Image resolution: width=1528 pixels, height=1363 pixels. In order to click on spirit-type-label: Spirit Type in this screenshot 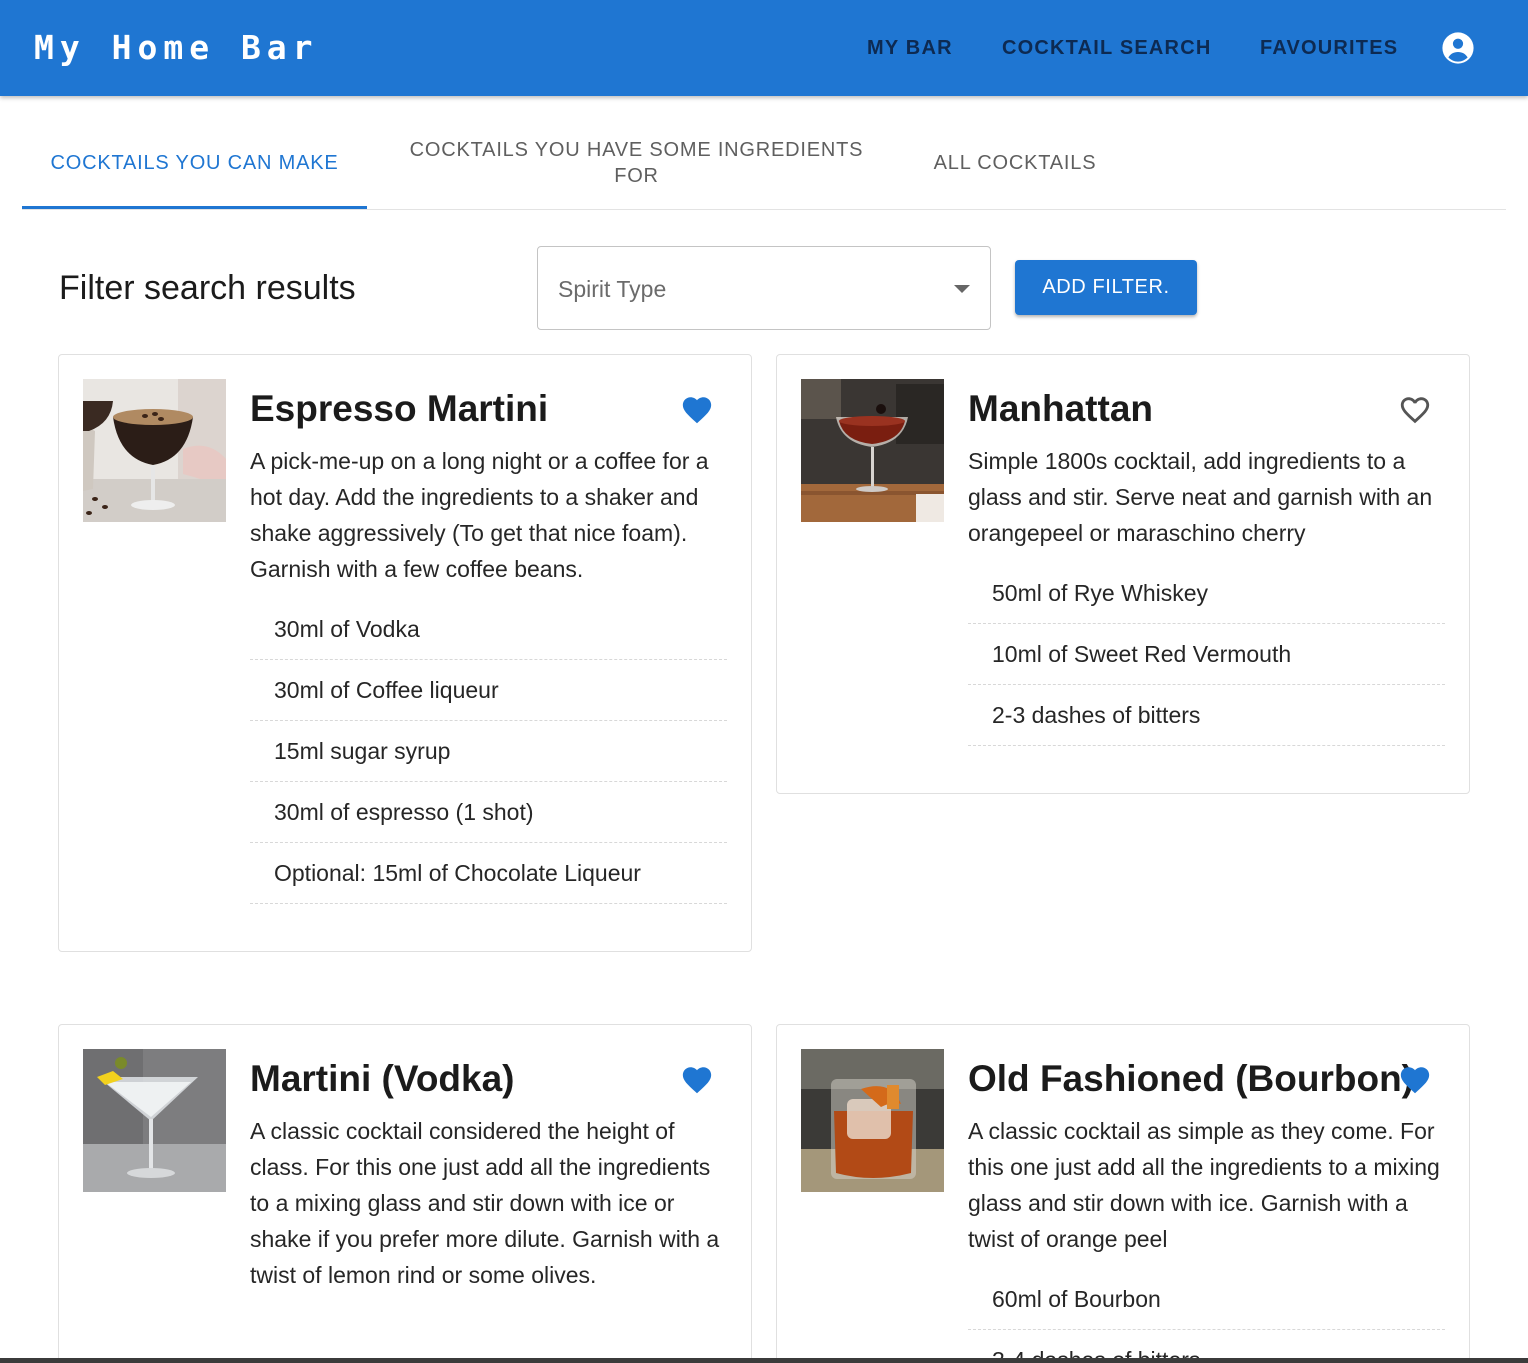, I will do `click(612, 289)`.